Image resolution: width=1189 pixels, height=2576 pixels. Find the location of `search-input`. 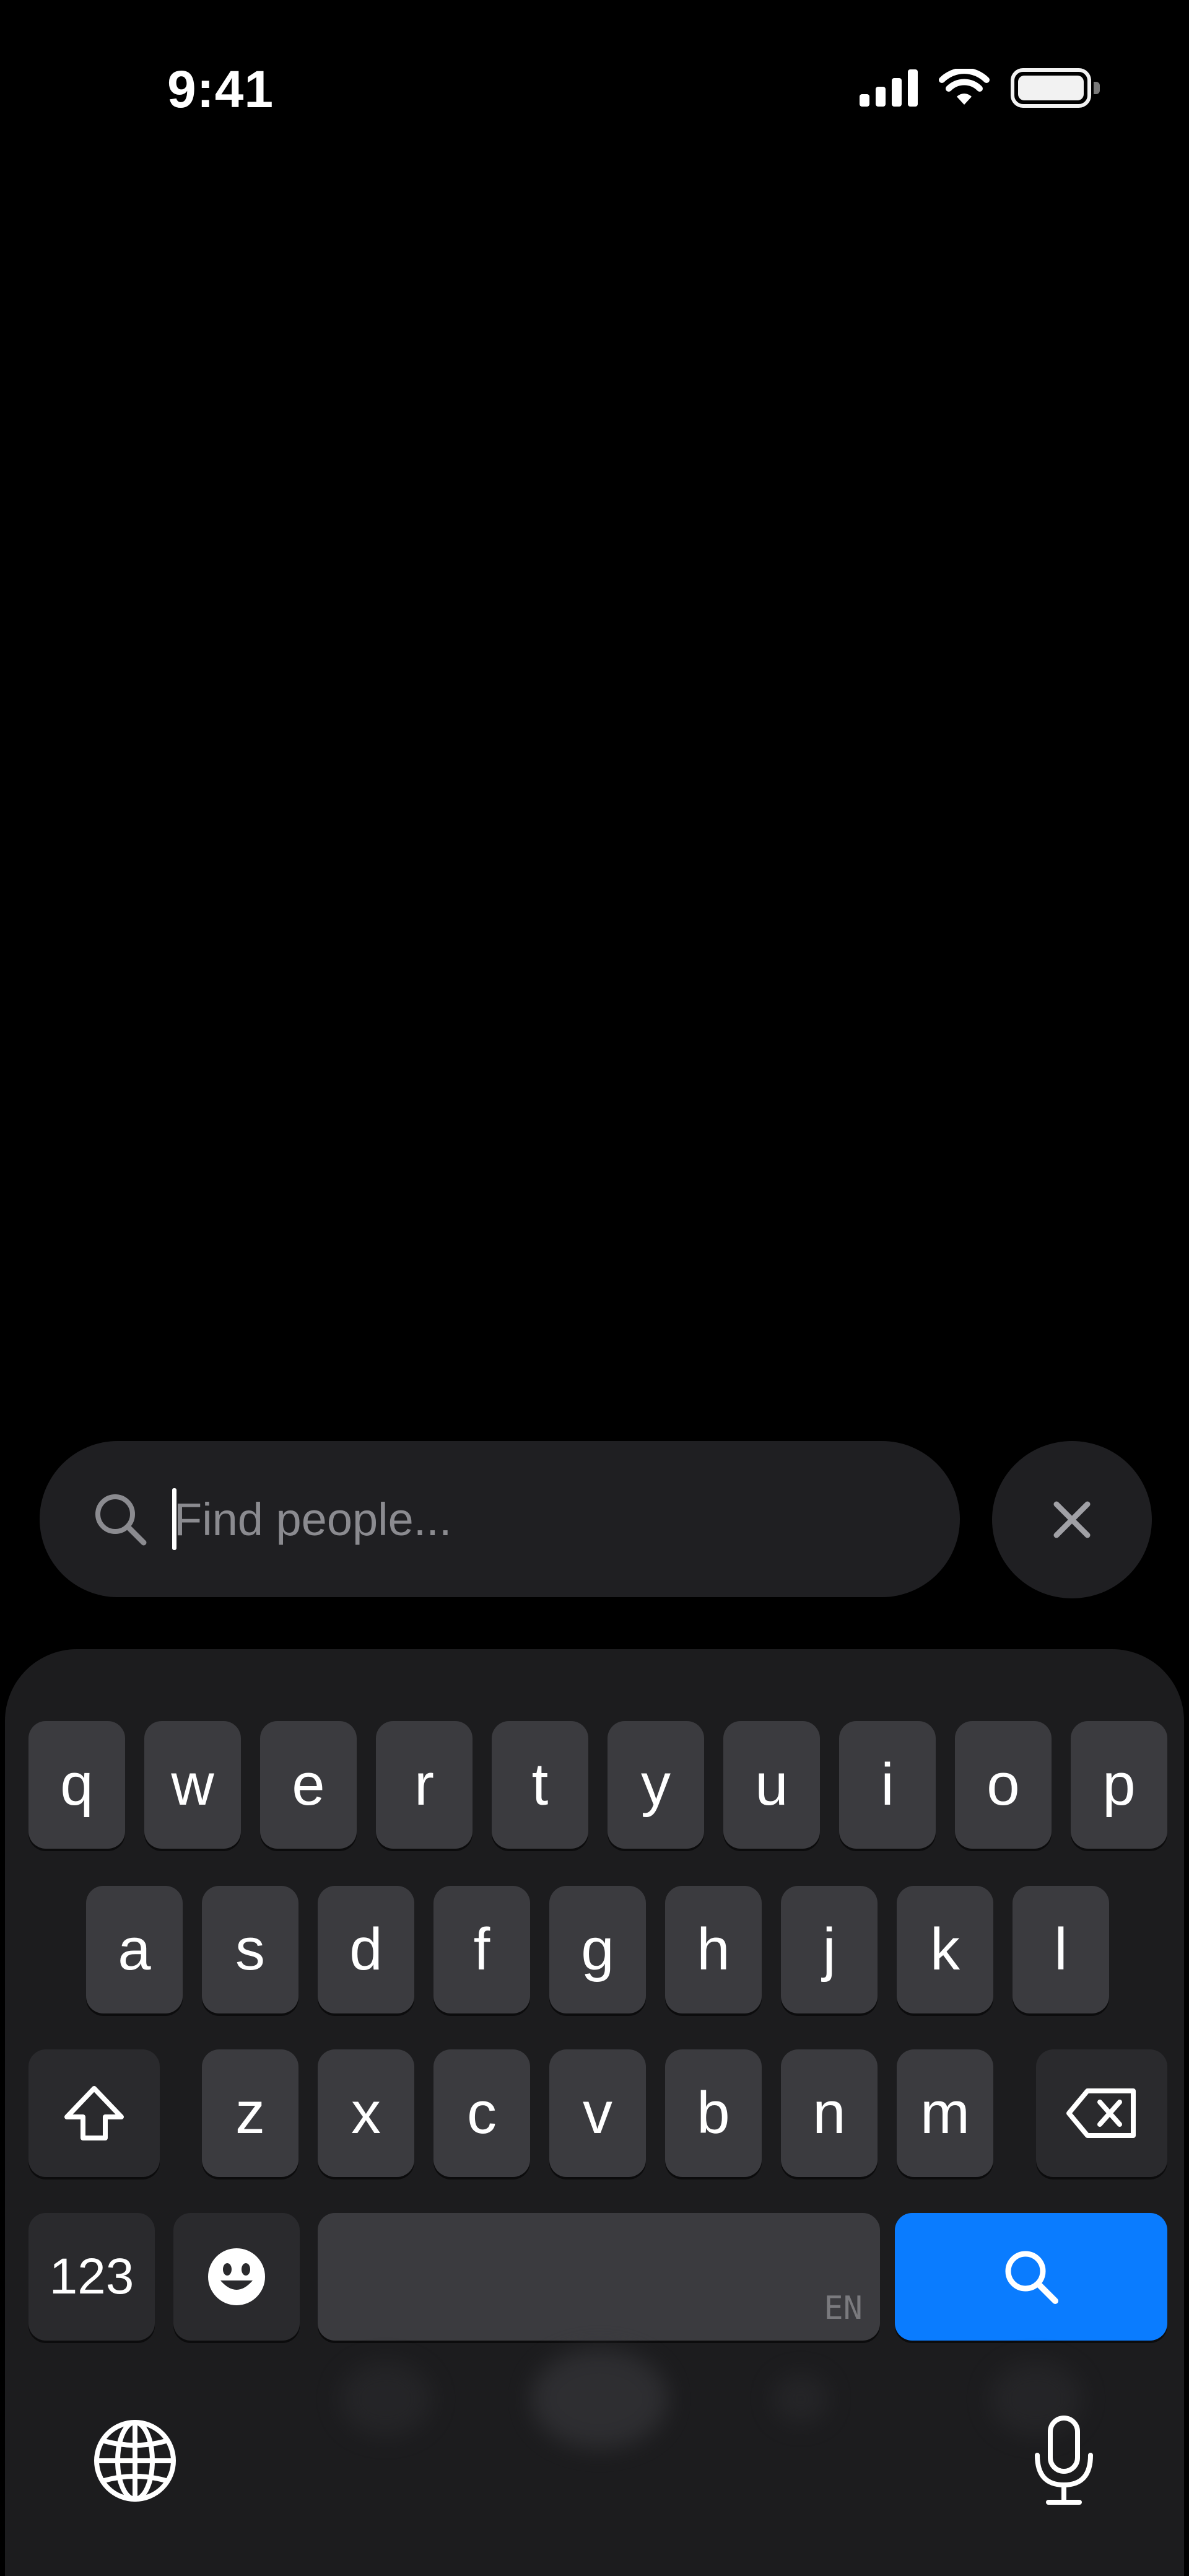

search-input is located at coordinates (567, 1519).